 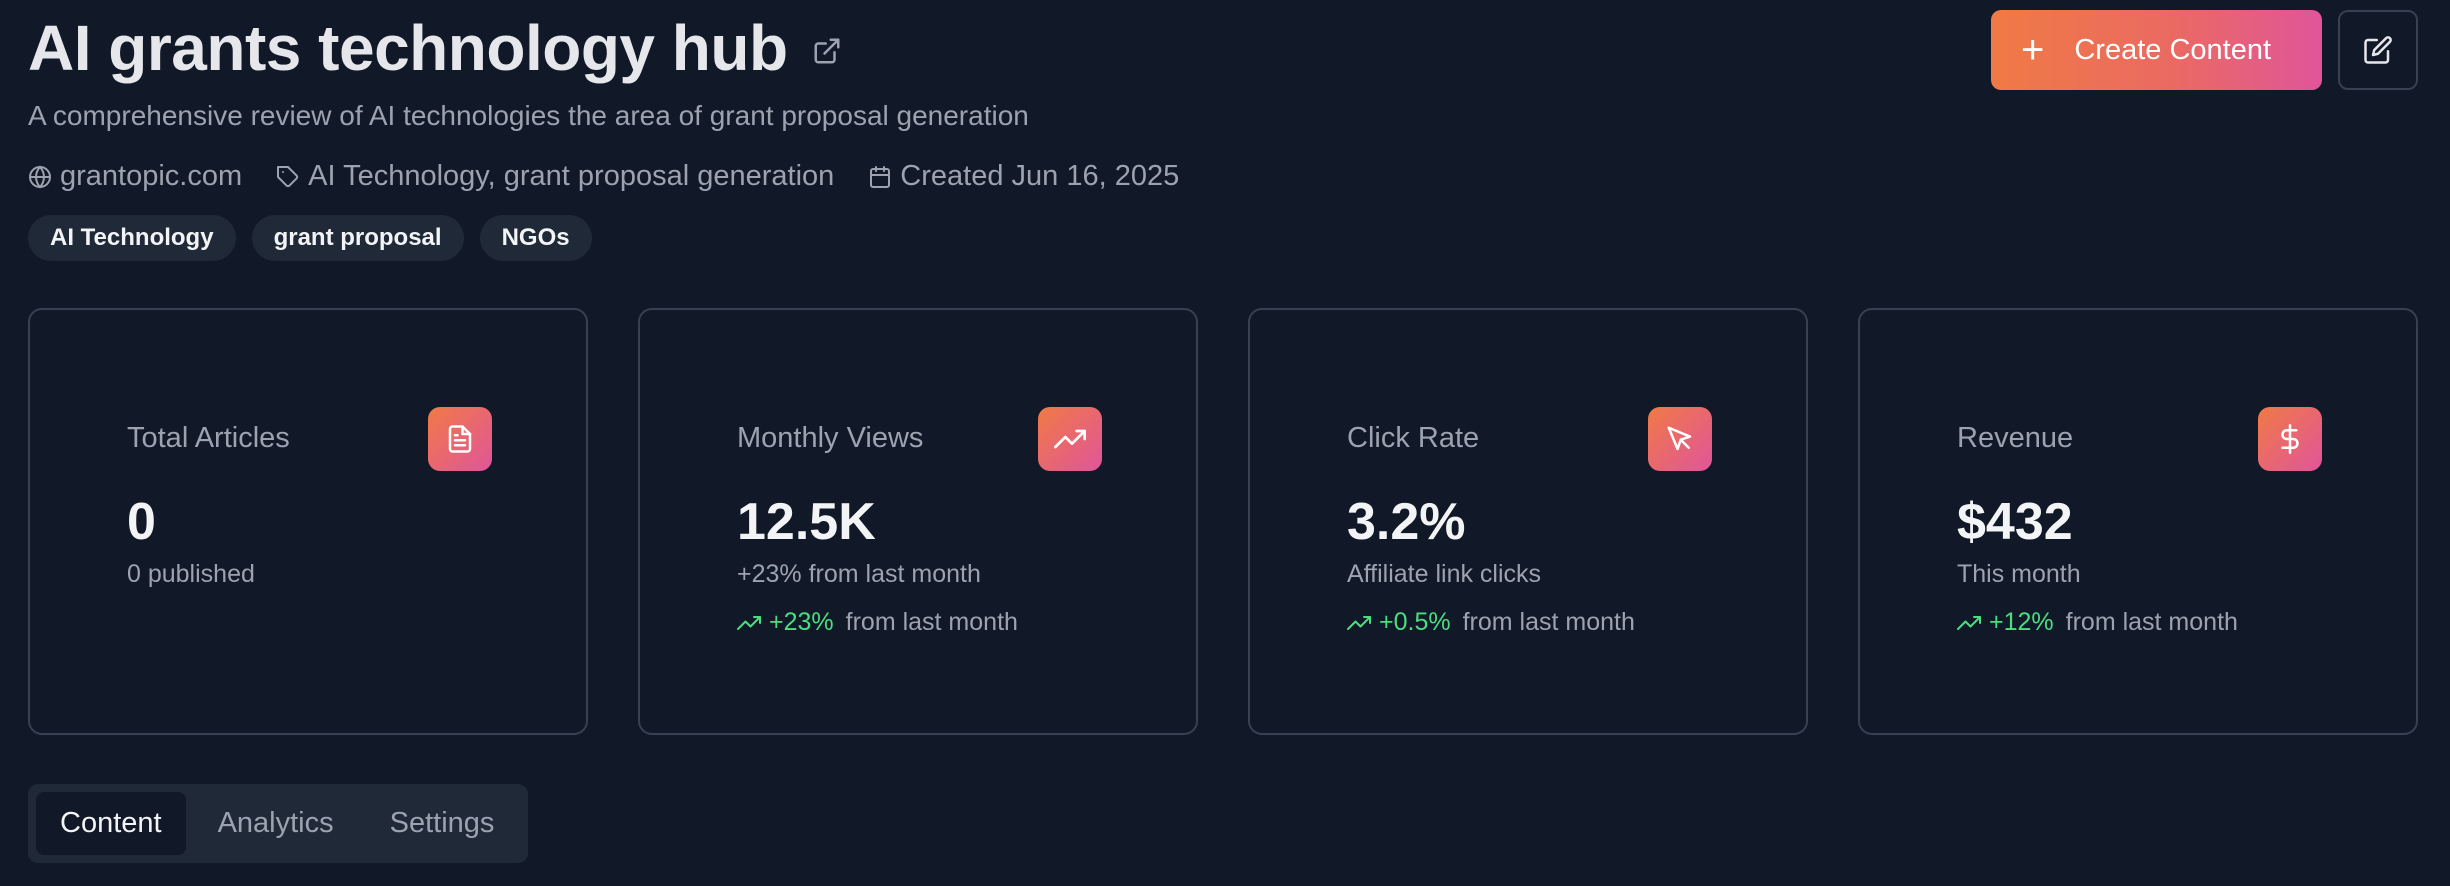 What do you see at coordinates (2290, 439) in the screenshot?
I see `dollar-icon` at bounding box center [2290, 439].